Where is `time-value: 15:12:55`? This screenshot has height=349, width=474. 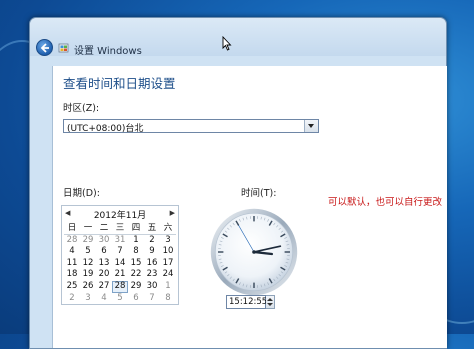 time-value: 15:12:55 is located at coordinates (248, 302).